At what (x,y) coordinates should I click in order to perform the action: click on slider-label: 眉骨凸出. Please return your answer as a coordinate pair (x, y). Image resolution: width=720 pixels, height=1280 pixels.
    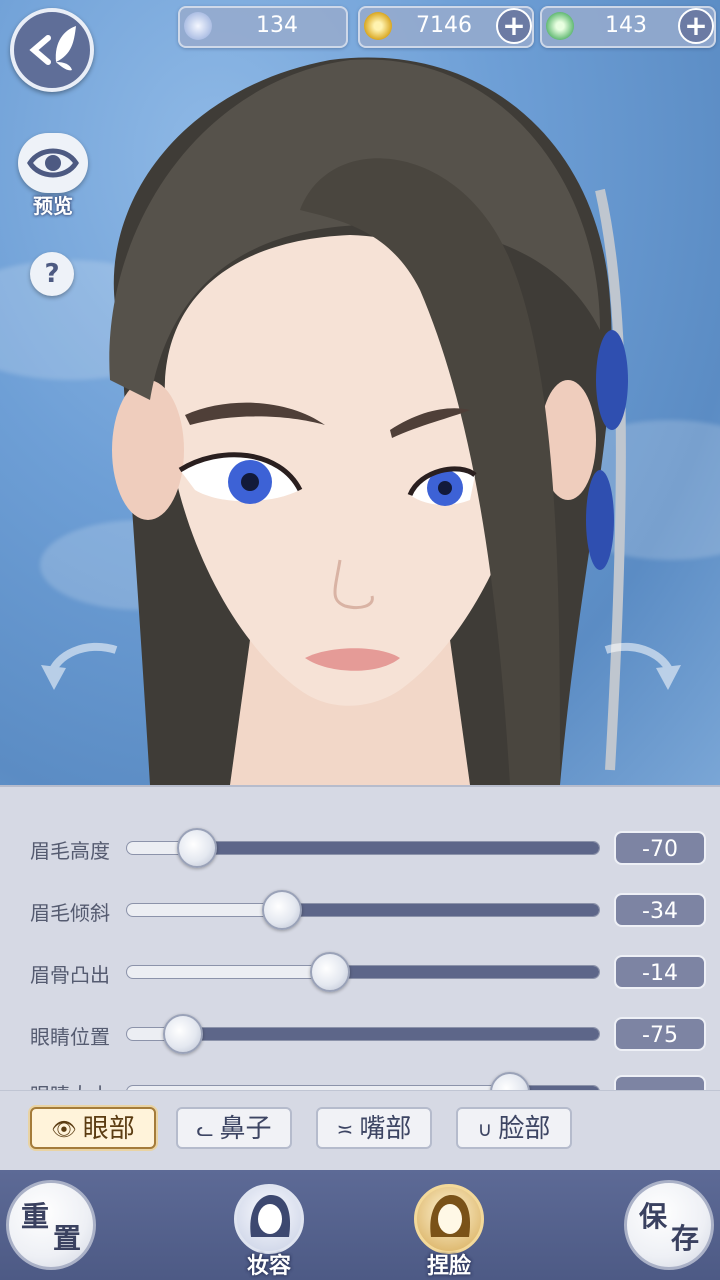
    Looking at the image, I should click on (70, 975).